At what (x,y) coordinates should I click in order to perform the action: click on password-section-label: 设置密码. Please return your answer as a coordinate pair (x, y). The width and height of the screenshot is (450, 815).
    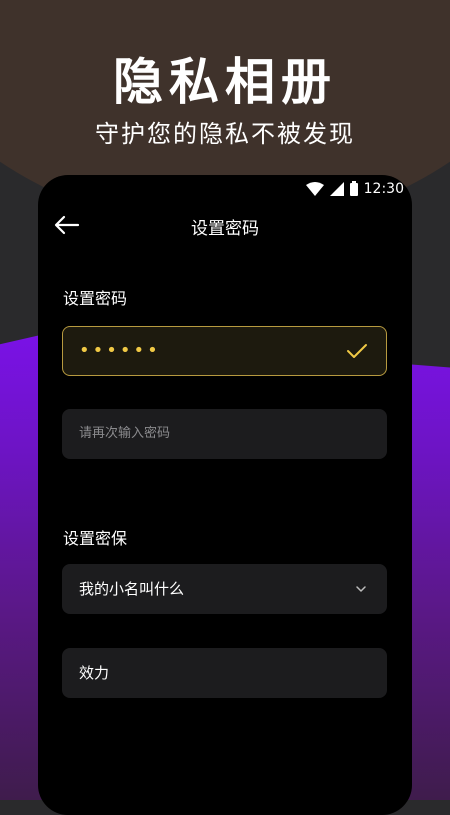
    Looking at the image, I should click on (95, 298).